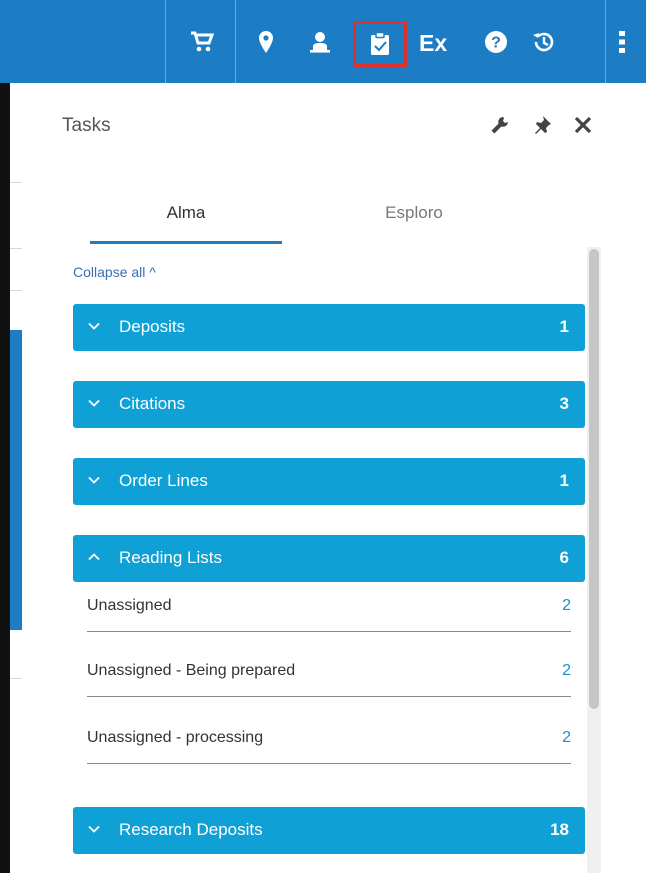  What do you see at coordinates (329, 327) in the screenshot?
I see `group-deposits: Deposits 1` at bounding box center [329, 327].